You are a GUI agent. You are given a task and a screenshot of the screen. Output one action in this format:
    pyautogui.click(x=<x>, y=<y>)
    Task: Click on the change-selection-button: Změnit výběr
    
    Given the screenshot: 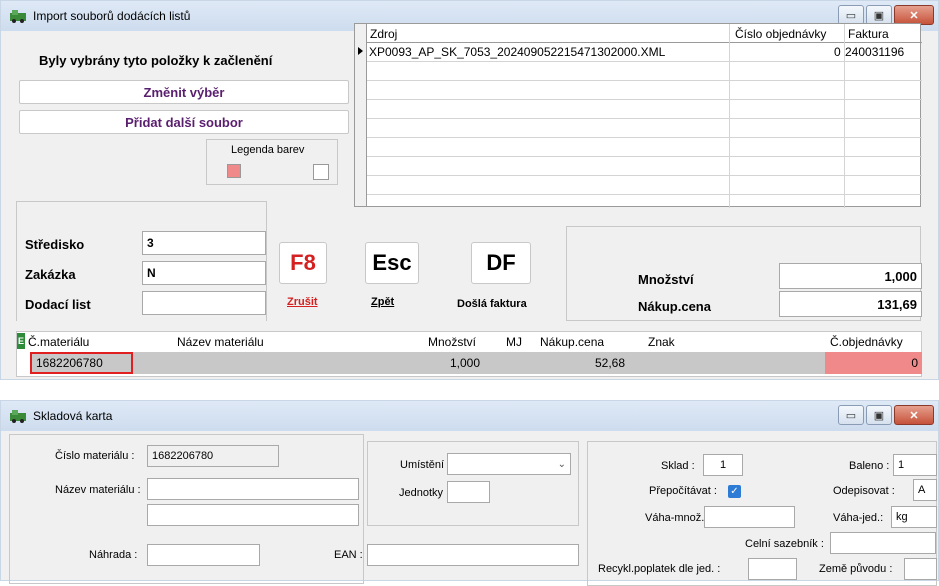 What is the action you would take?
    pyautogui.click(x=184, y=92)
    